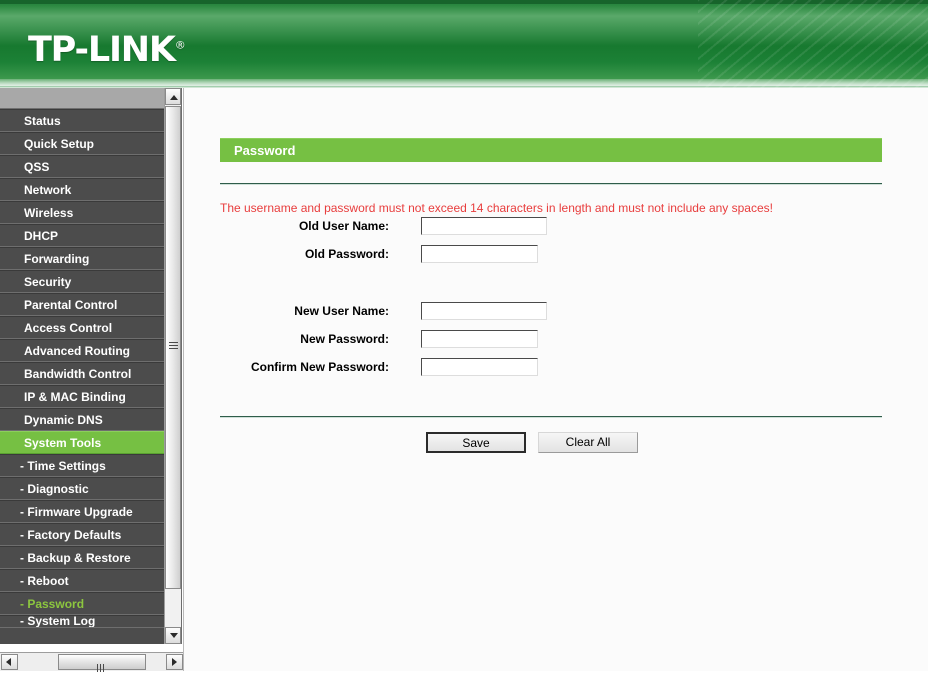 The width and height of the screenshot is (928, 677). I want to click on brand-name: TP-LINK, so click(102, 50).